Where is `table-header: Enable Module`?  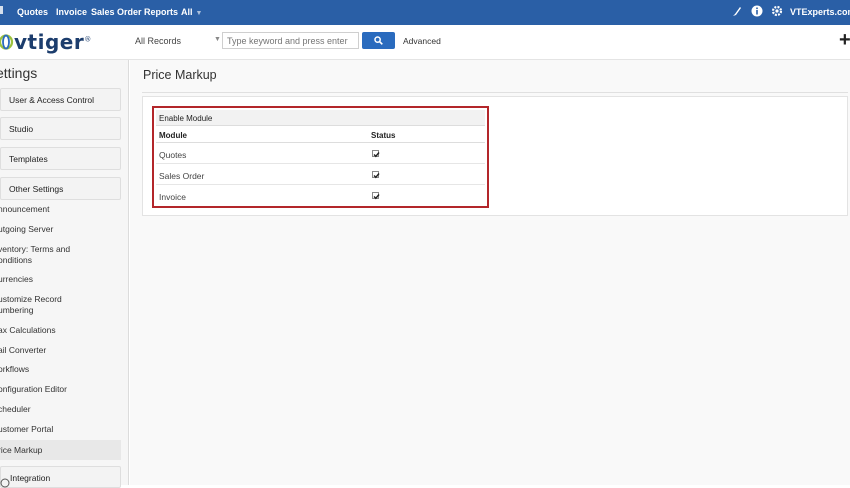 table-header: Enable Module is located at coordinates (320, 118).